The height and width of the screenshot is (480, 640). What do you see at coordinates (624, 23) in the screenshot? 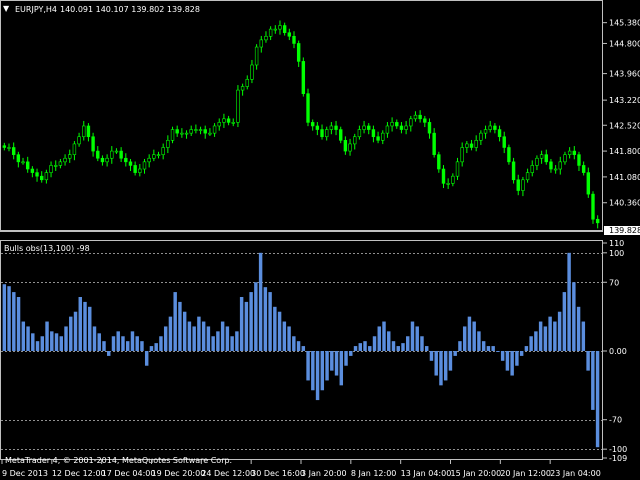
I see `price-tick-label: 145.380` at bounding box center [624, 23].